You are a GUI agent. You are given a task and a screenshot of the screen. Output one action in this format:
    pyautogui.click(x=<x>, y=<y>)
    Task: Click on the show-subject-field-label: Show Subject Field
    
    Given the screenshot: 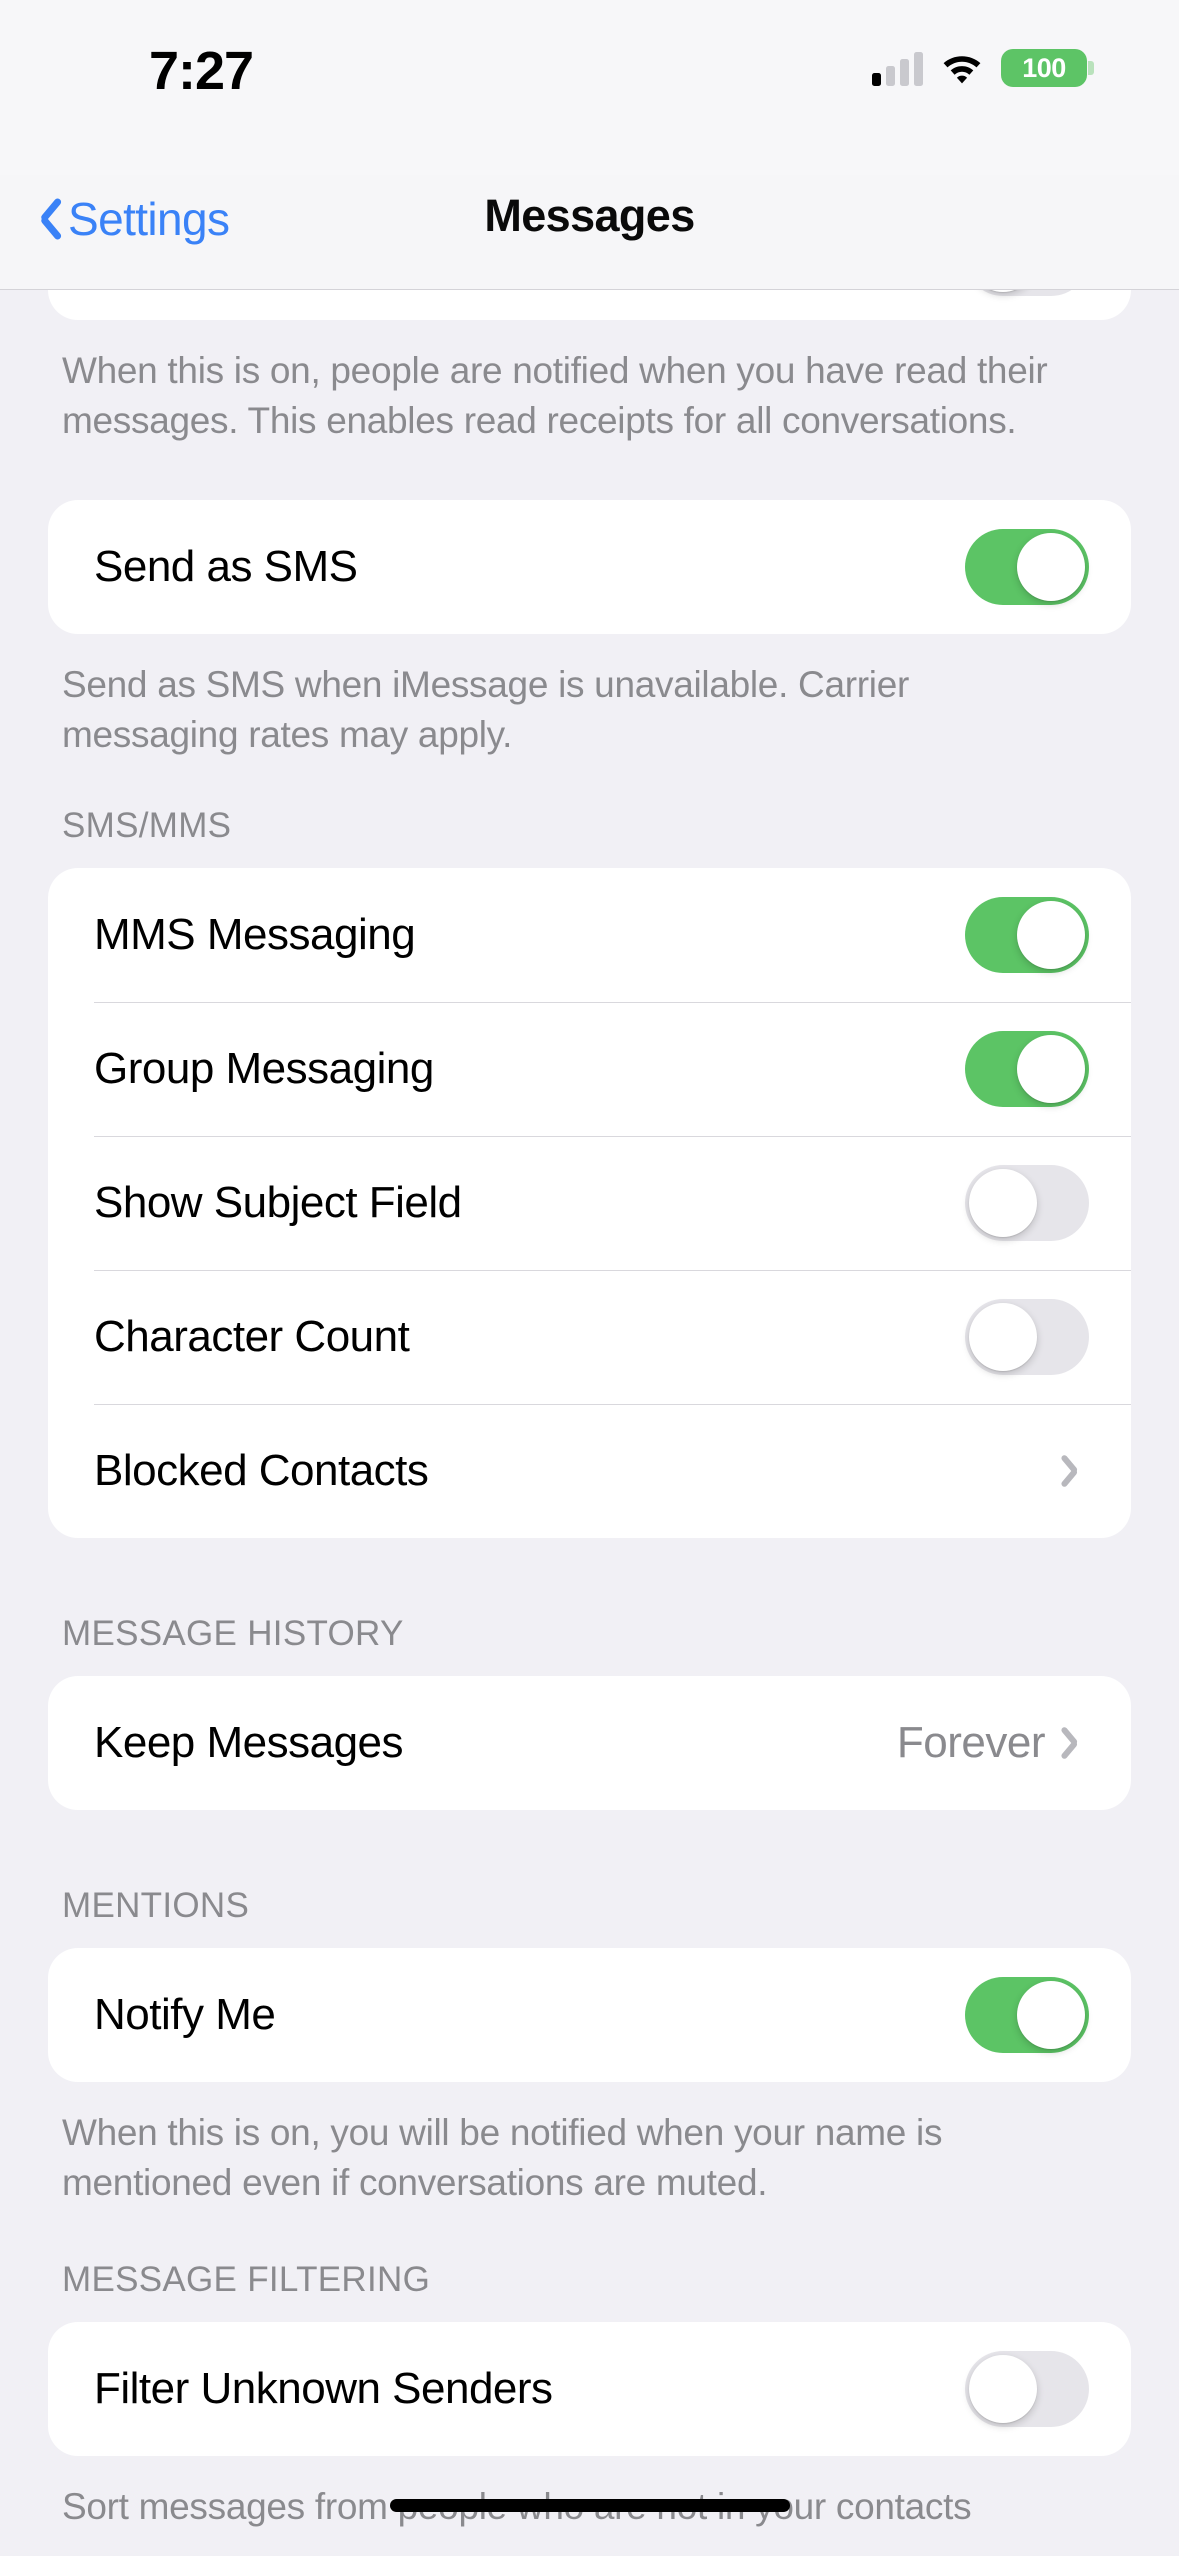 What is the action you would take?
    pyautogui.click(x=278, y=1202)
    